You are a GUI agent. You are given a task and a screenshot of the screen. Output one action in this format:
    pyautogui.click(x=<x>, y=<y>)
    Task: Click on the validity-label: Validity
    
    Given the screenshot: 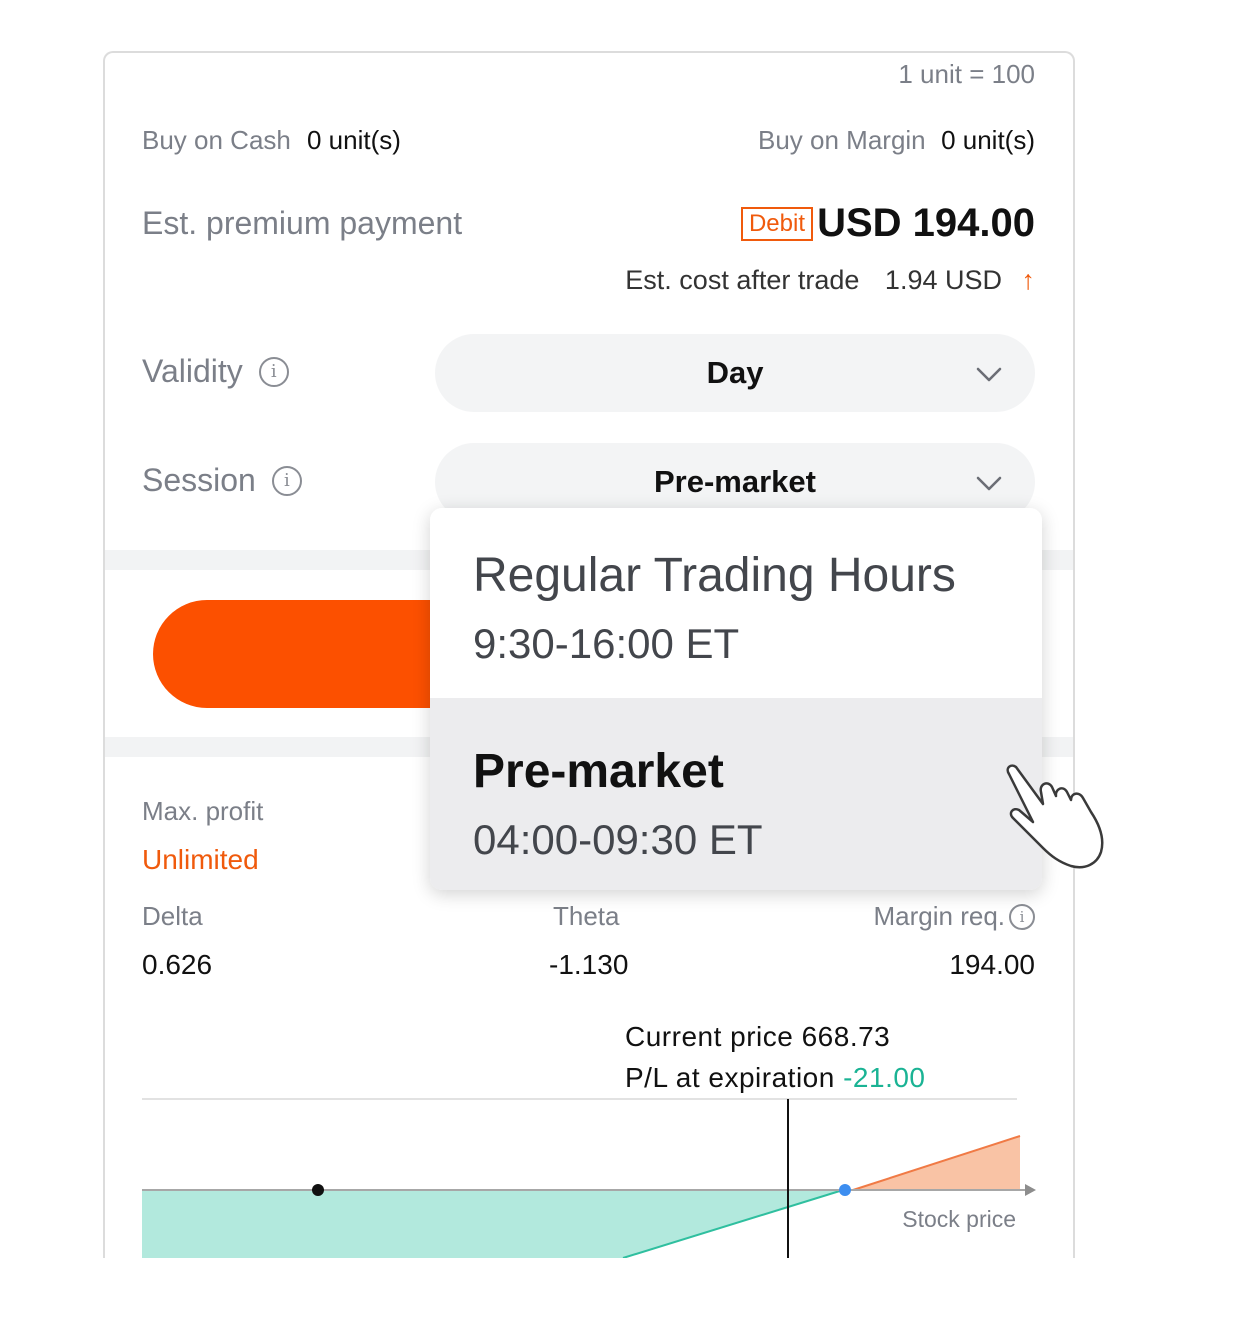 What is the action you would take?
    pyautogui.click(x=192, y=371)
    